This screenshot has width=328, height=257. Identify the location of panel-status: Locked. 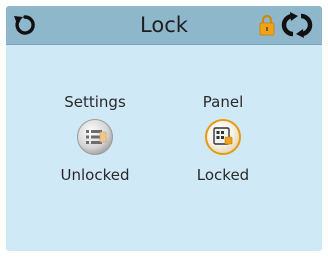
(223, 175).